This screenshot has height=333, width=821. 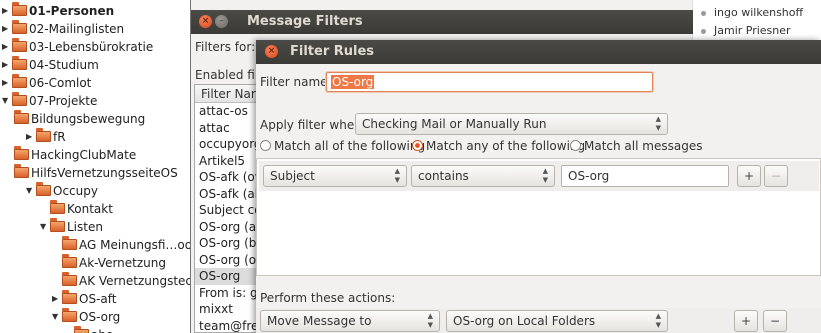 What do you see at coordinates (71, 227) in the screenshot?
I see `tree-item-listen: ▼ Listen` at bounding box center [71, 227].